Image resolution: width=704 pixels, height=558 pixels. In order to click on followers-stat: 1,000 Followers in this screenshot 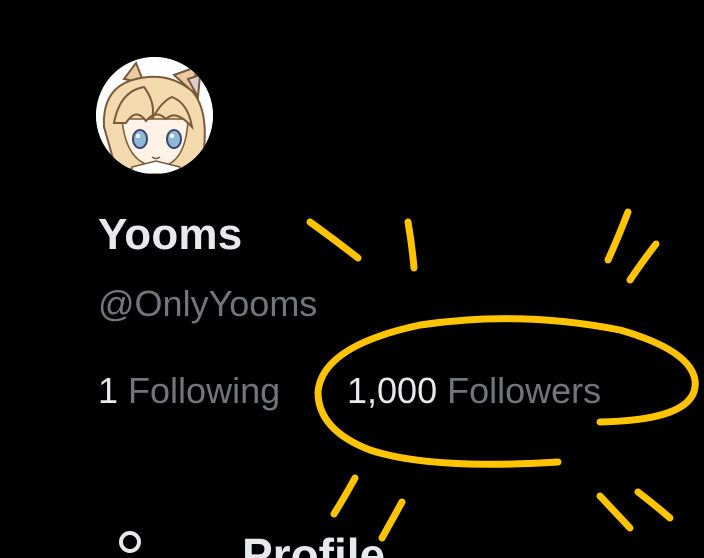, I will do `click(474, 391)`.